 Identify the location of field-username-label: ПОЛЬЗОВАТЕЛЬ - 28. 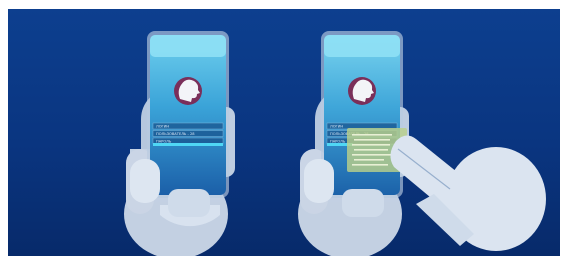
(175, 134).